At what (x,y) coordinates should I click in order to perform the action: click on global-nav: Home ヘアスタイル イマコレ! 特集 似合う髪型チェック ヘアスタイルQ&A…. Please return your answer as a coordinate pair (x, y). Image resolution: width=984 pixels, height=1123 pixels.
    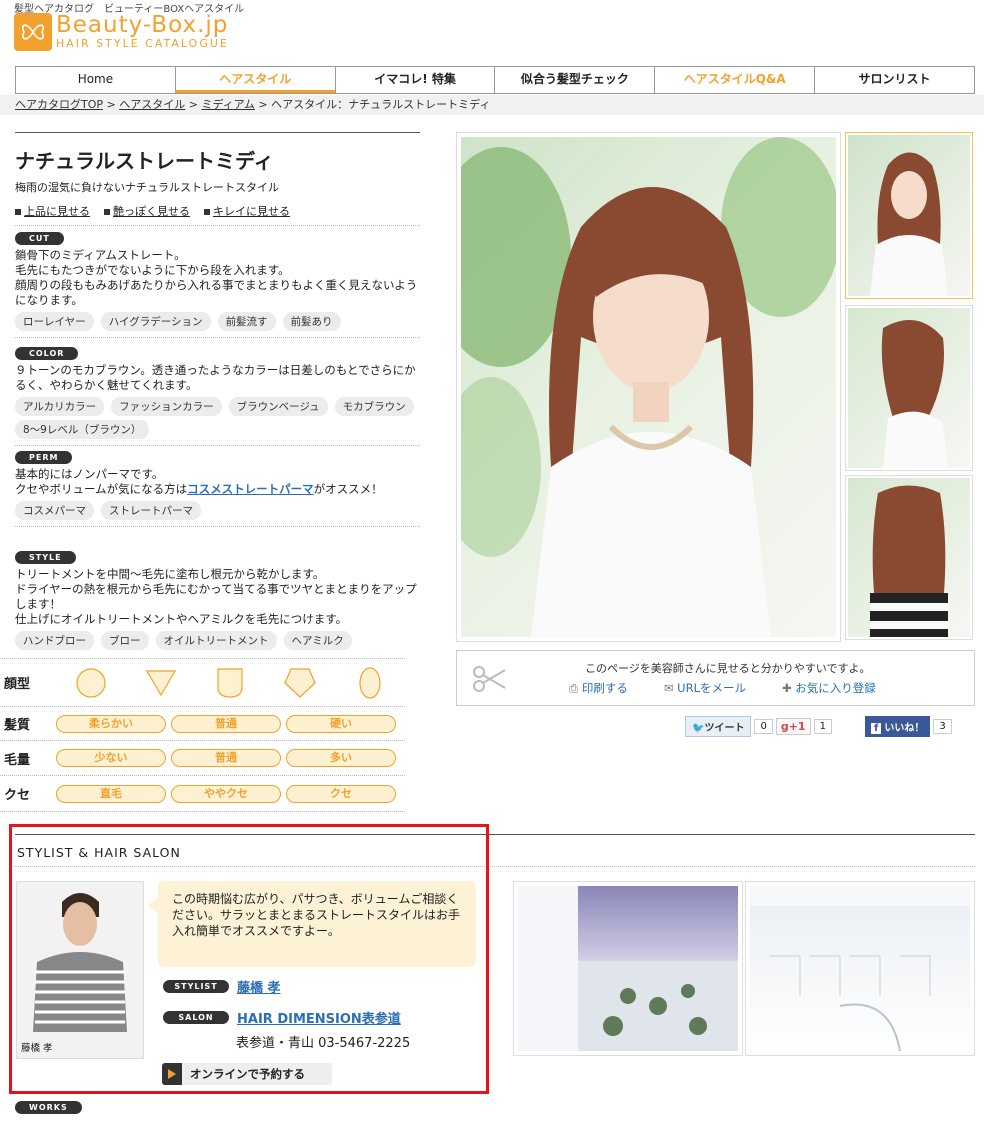
    Looking at the image, I should click on (495, 80).